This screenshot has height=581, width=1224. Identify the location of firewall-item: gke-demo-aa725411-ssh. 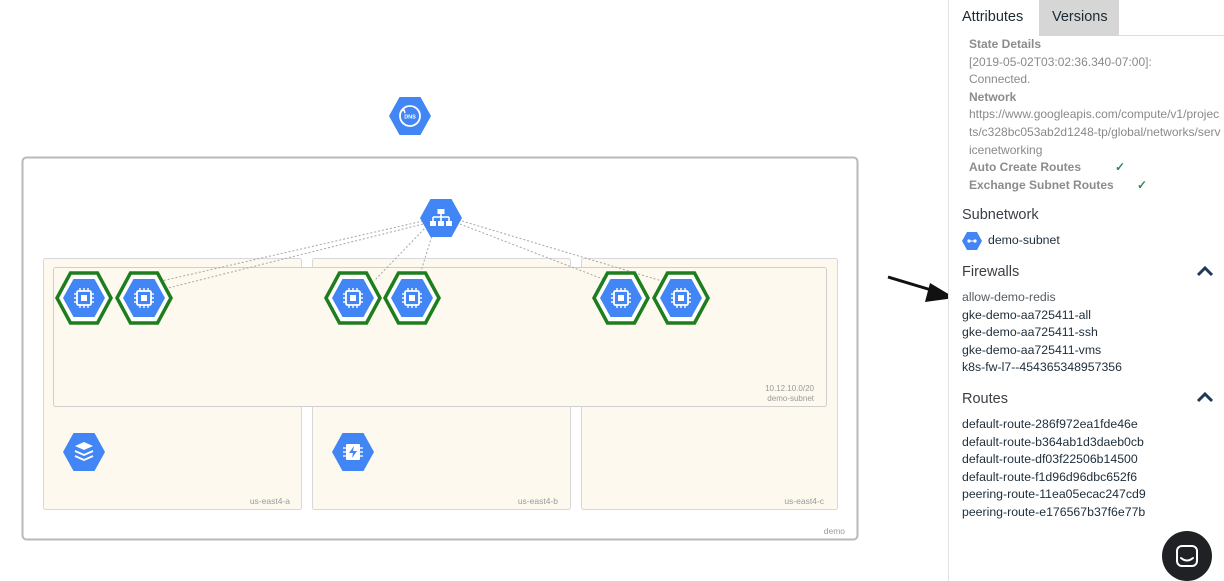
(1042, 333).